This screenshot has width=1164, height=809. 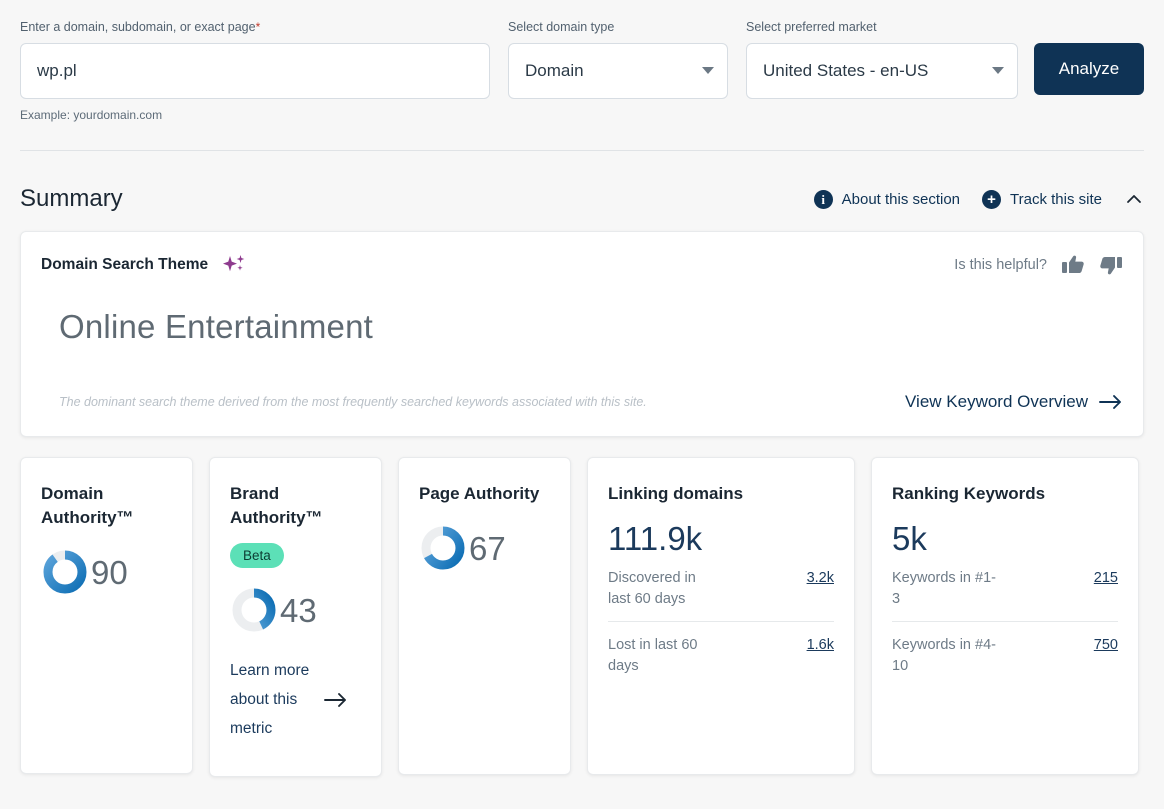 What do you see at coordinates (87, 505) in the screenshot?
I see `domain-authority-title: Domain Authority™` at bounding box center [87, 505].